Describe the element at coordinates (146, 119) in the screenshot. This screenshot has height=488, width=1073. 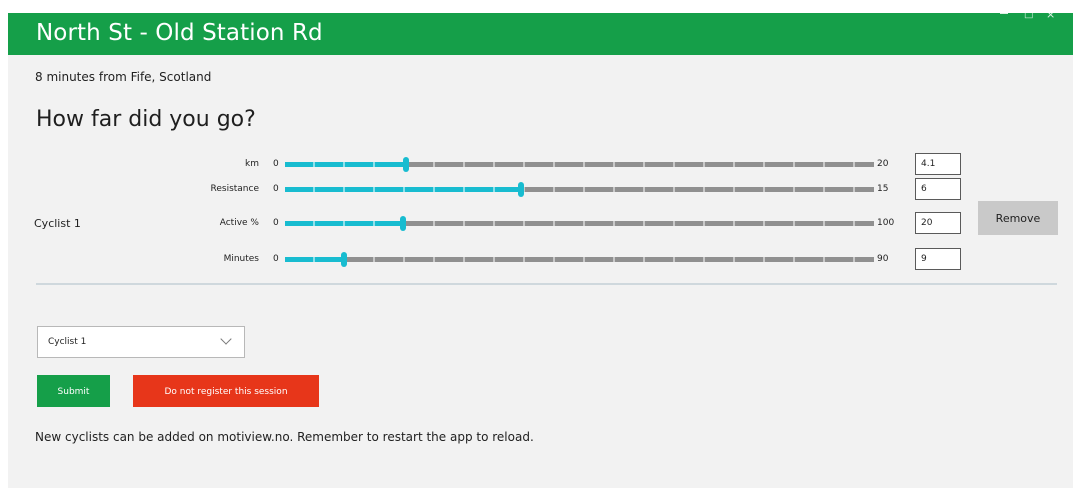
I see `page-heading: How far did you go?` at that location.